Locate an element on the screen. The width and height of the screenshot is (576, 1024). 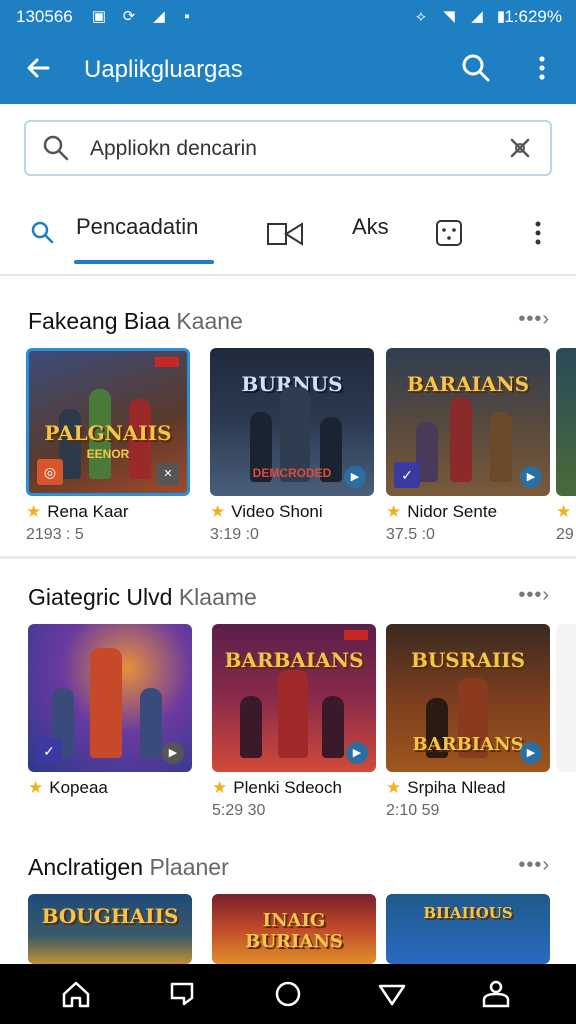
section-title: Anclratigen Plaaner is located at coordinates (128, 867).